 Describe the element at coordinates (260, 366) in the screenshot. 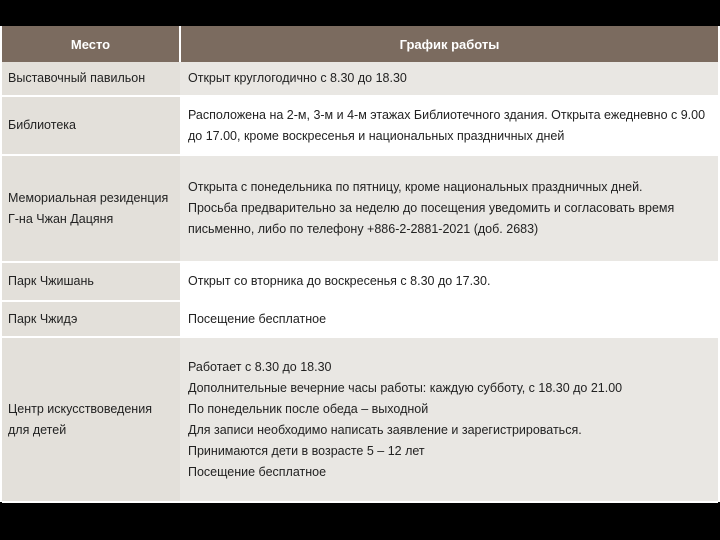

I see `schedule-line: Работает с 8.30 до 18.30` at that location.